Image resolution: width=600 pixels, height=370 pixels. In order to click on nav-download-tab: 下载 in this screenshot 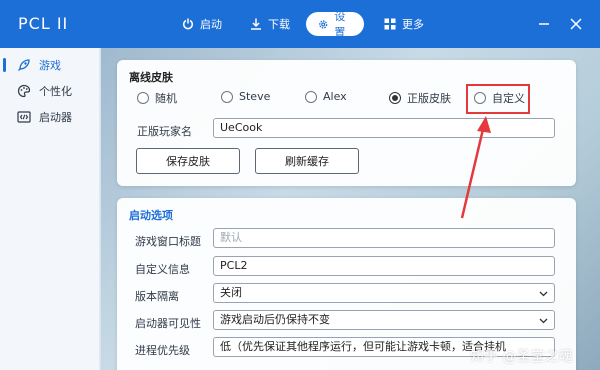, I will do `click(270, 24)`.